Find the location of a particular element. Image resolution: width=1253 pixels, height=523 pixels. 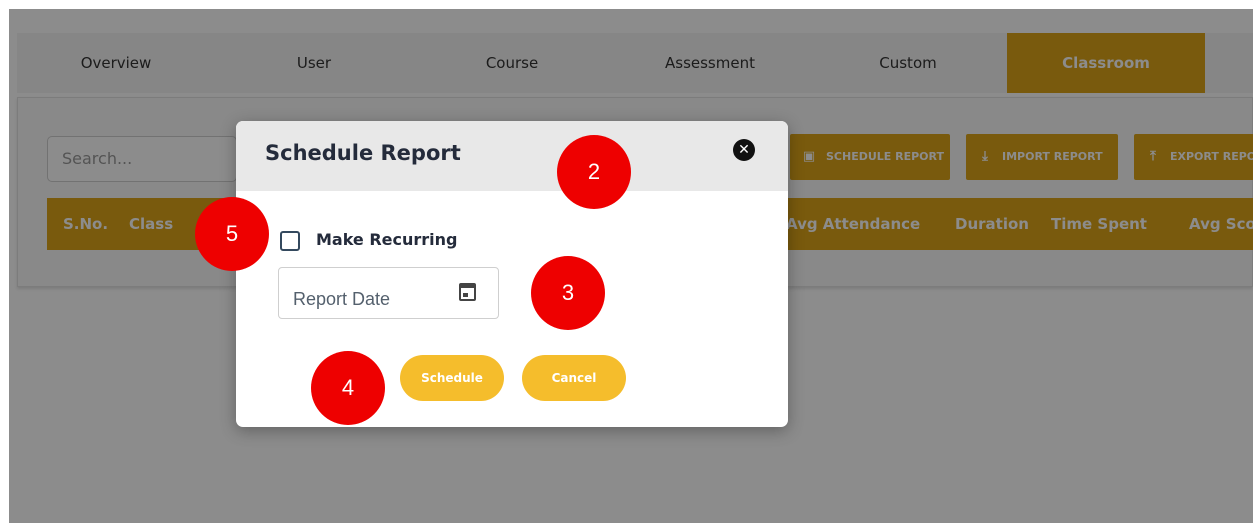

schedule-button: Schedule is located at coordinates (452, 378).